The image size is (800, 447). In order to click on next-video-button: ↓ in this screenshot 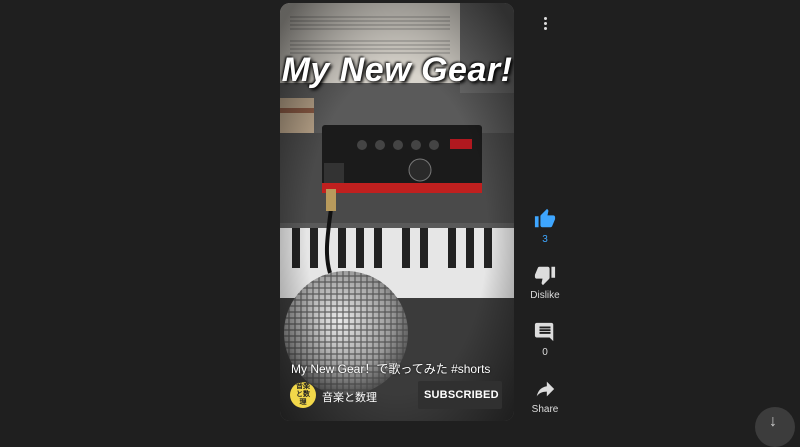, I will do `click(775, 427)`.